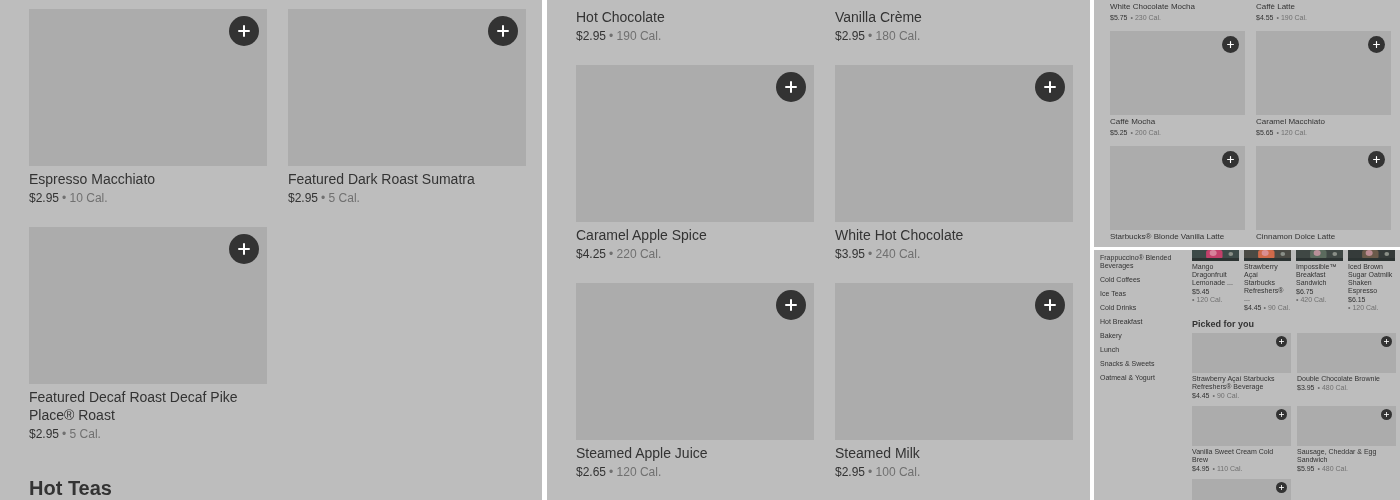  What do you see at coordinates (900, 235) in the screenshot?
I see `item-name: White Hot Chocolate` at bounding box center [900, 235].